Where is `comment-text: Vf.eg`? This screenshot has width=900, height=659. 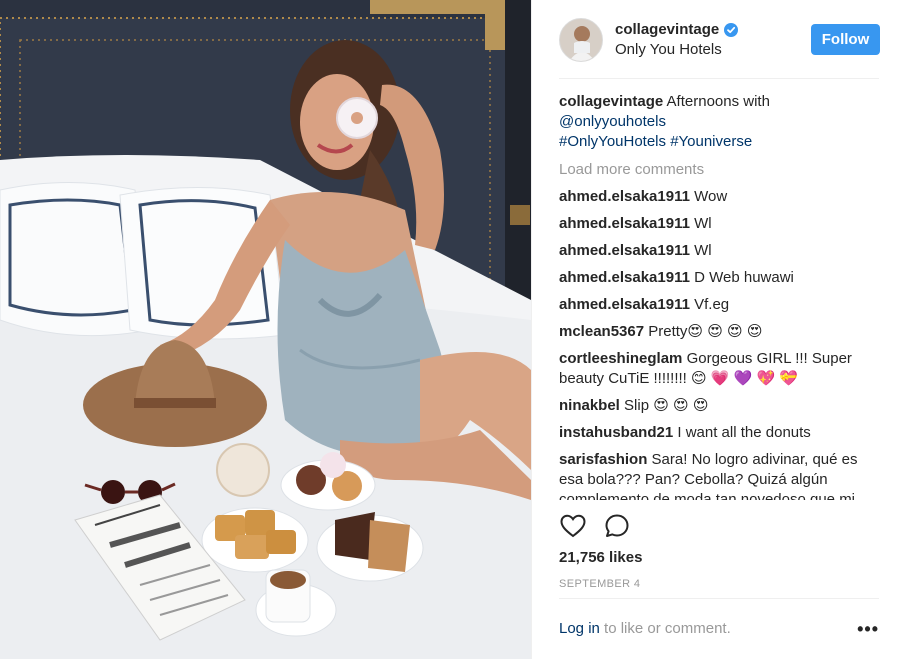 comment-text: Vf.eg is located at coordinates (712, 304).